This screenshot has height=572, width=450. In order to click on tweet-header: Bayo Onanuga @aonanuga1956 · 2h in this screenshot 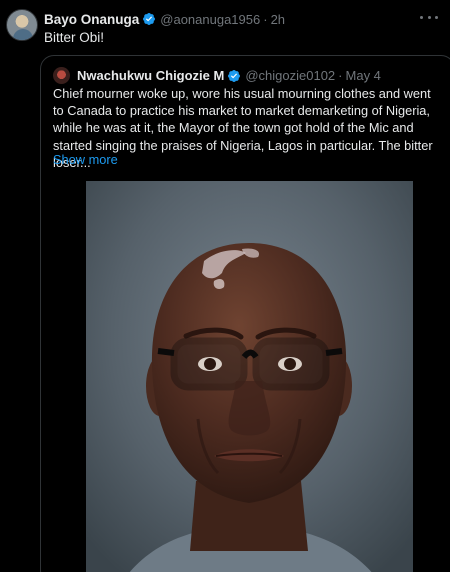, I will do `click(164, 19)`.